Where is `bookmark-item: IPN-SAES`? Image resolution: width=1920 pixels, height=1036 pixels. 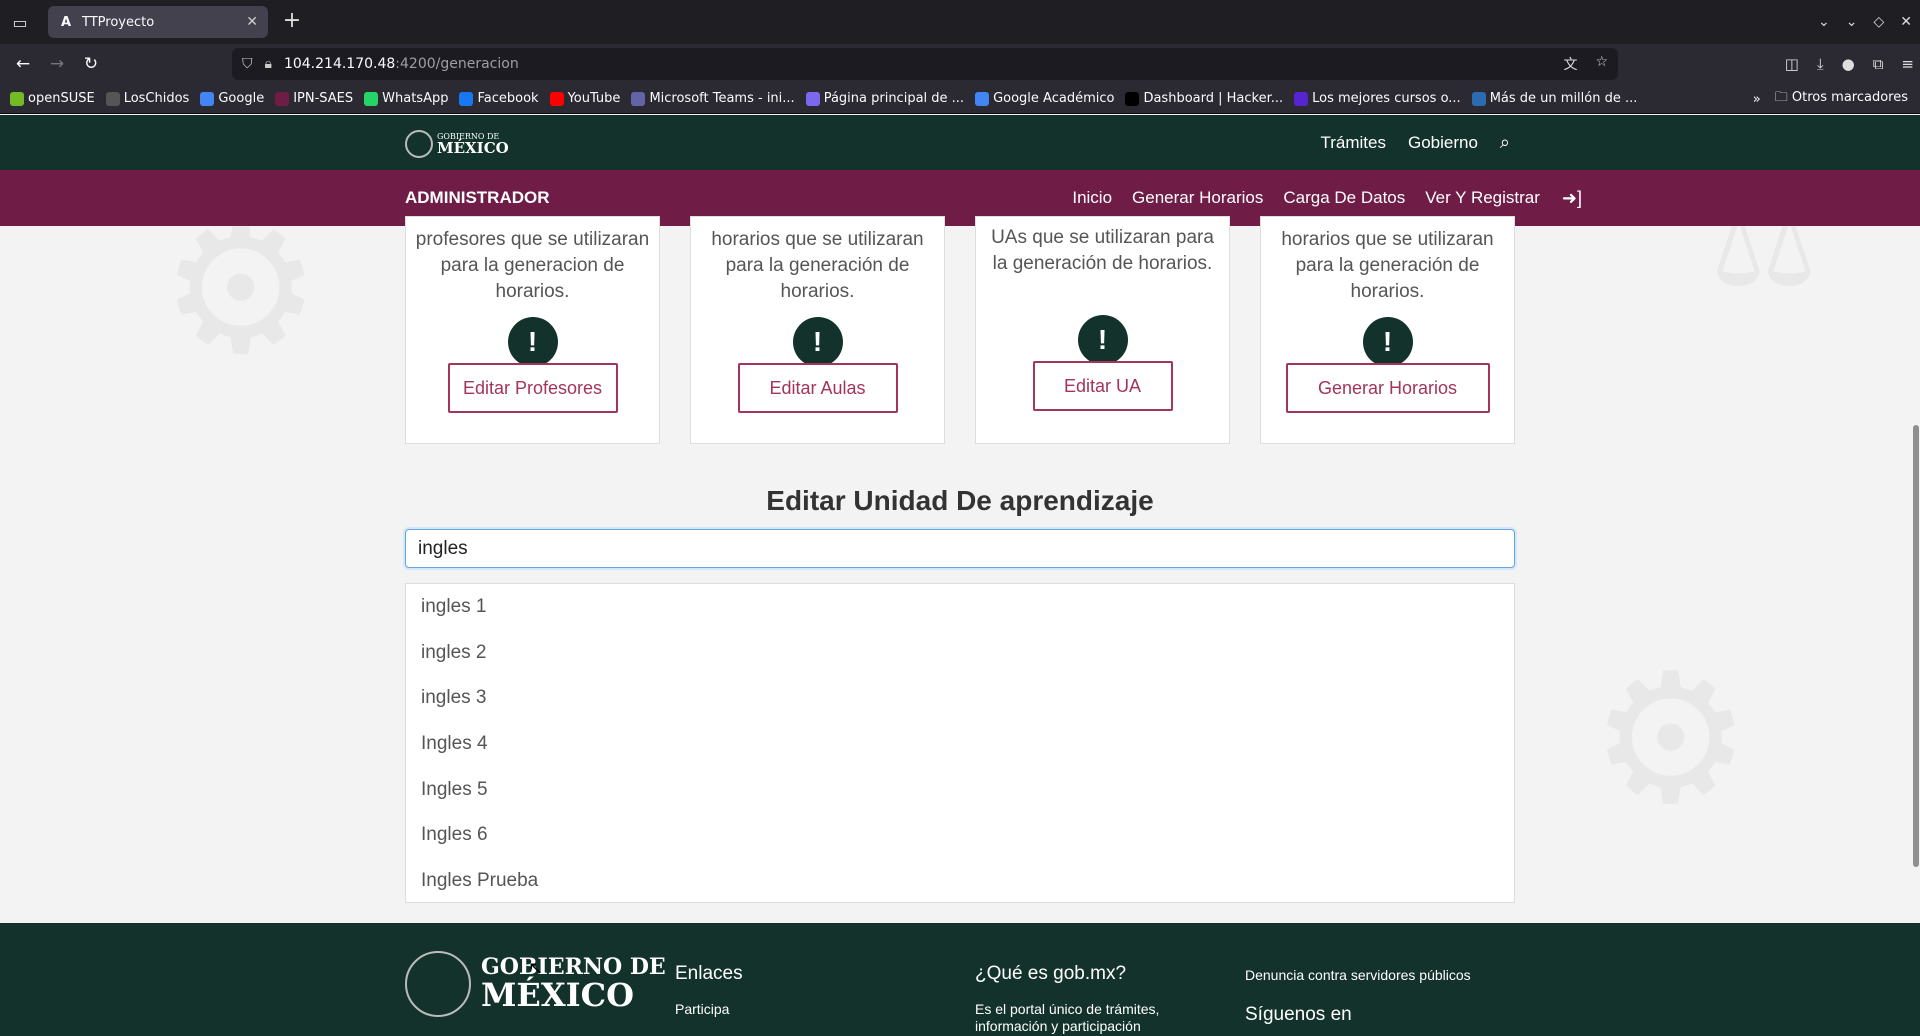
bookmark-item: IPN-SAES is located at coordinates (314, 98).